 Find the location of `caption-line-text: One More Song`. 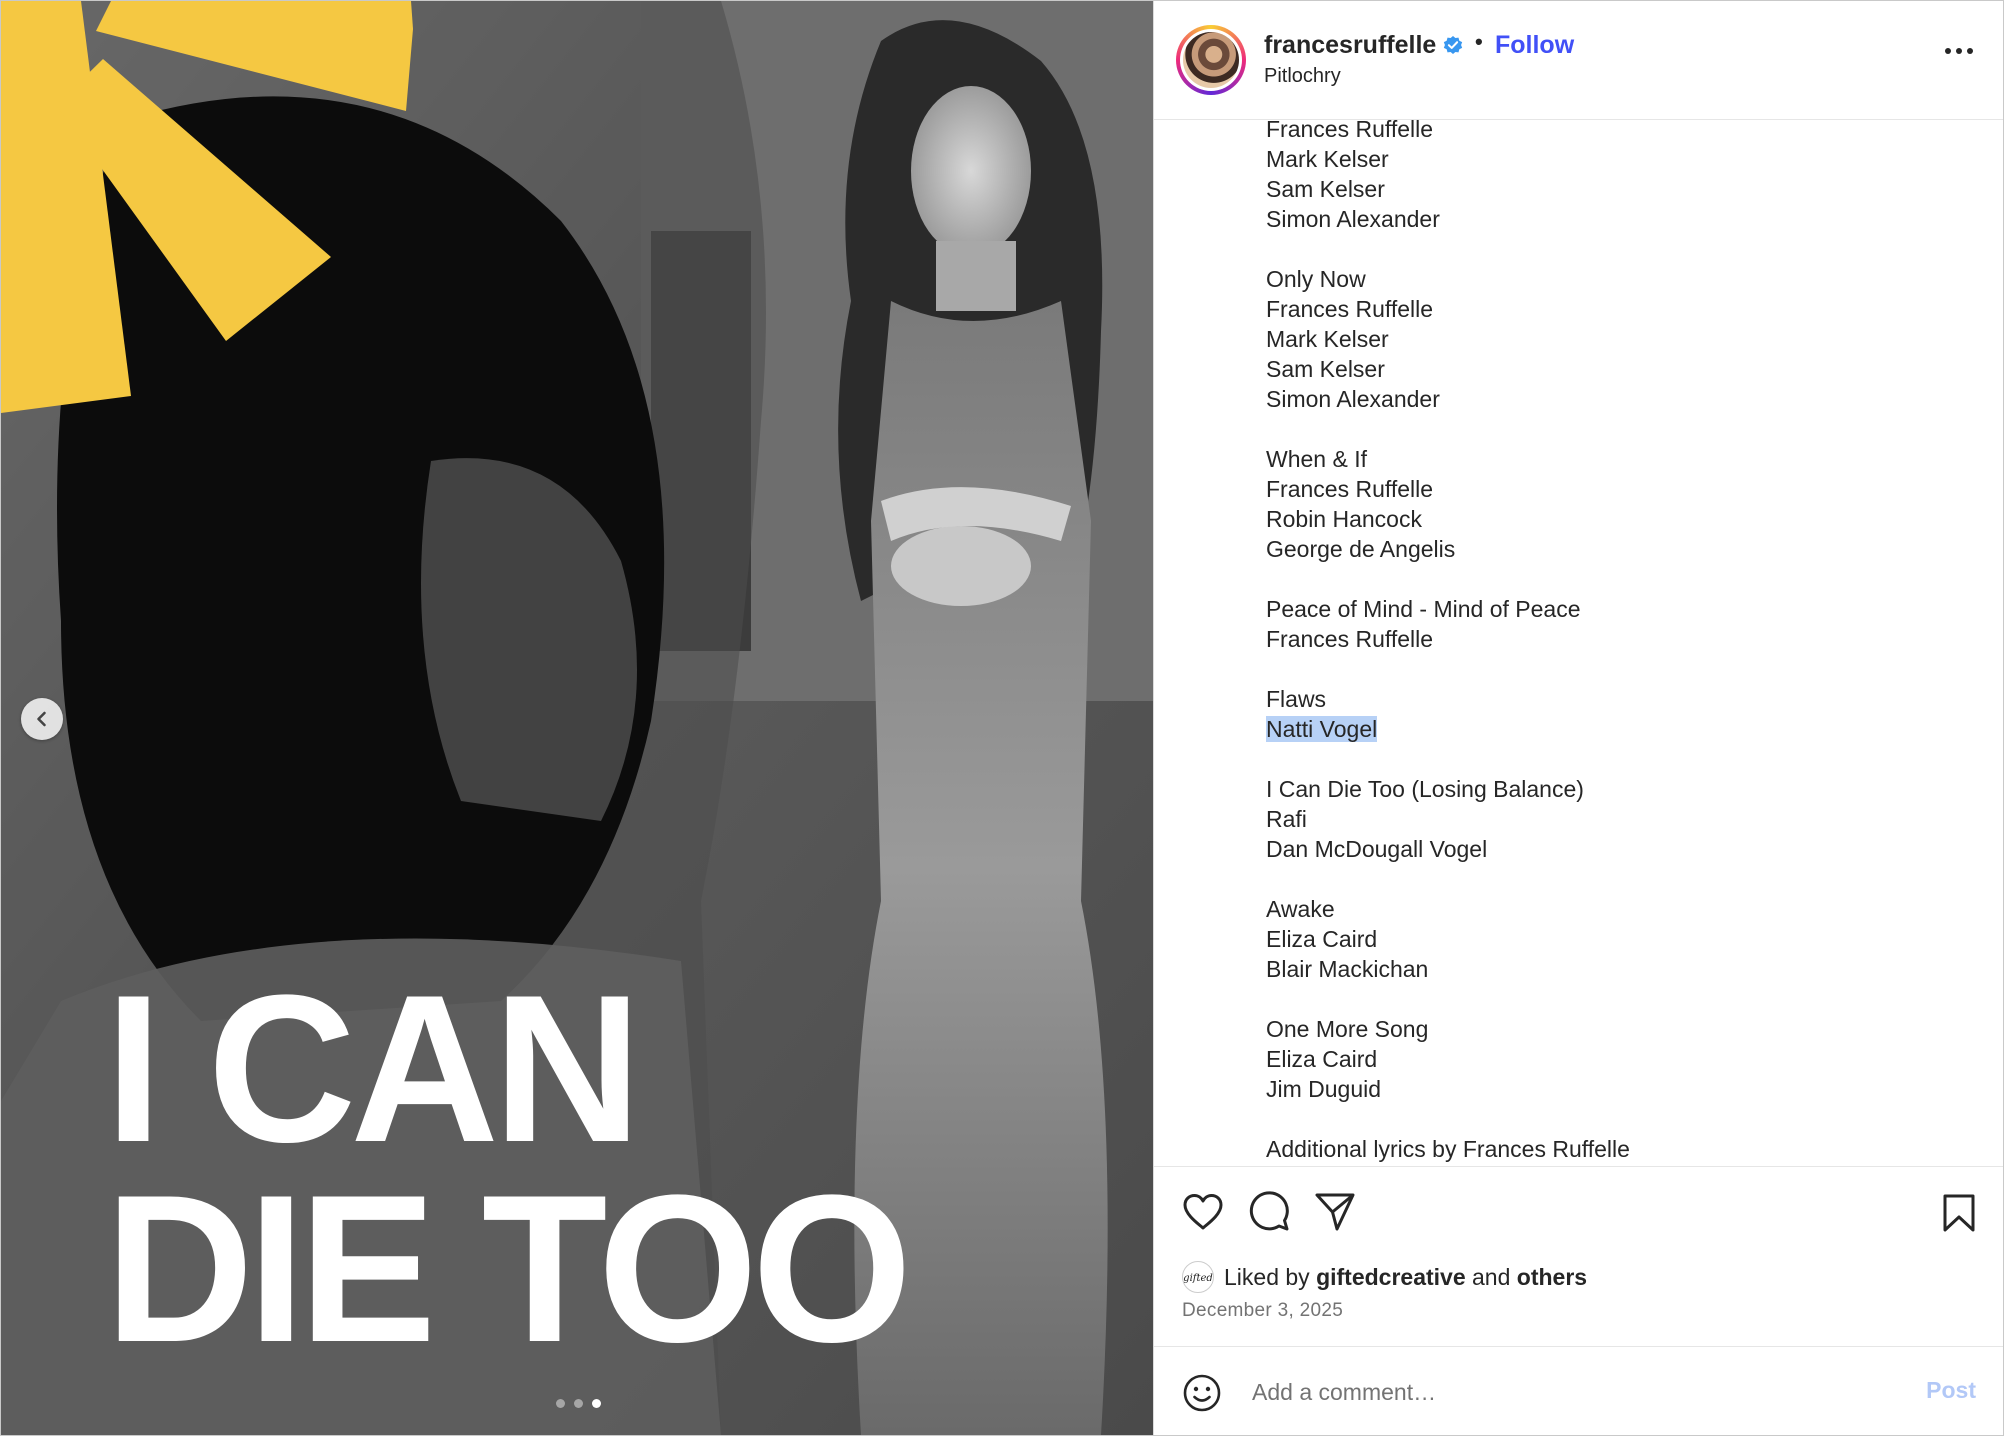

caption-line-text: One More Song is located at coordinates (1347, 1029).